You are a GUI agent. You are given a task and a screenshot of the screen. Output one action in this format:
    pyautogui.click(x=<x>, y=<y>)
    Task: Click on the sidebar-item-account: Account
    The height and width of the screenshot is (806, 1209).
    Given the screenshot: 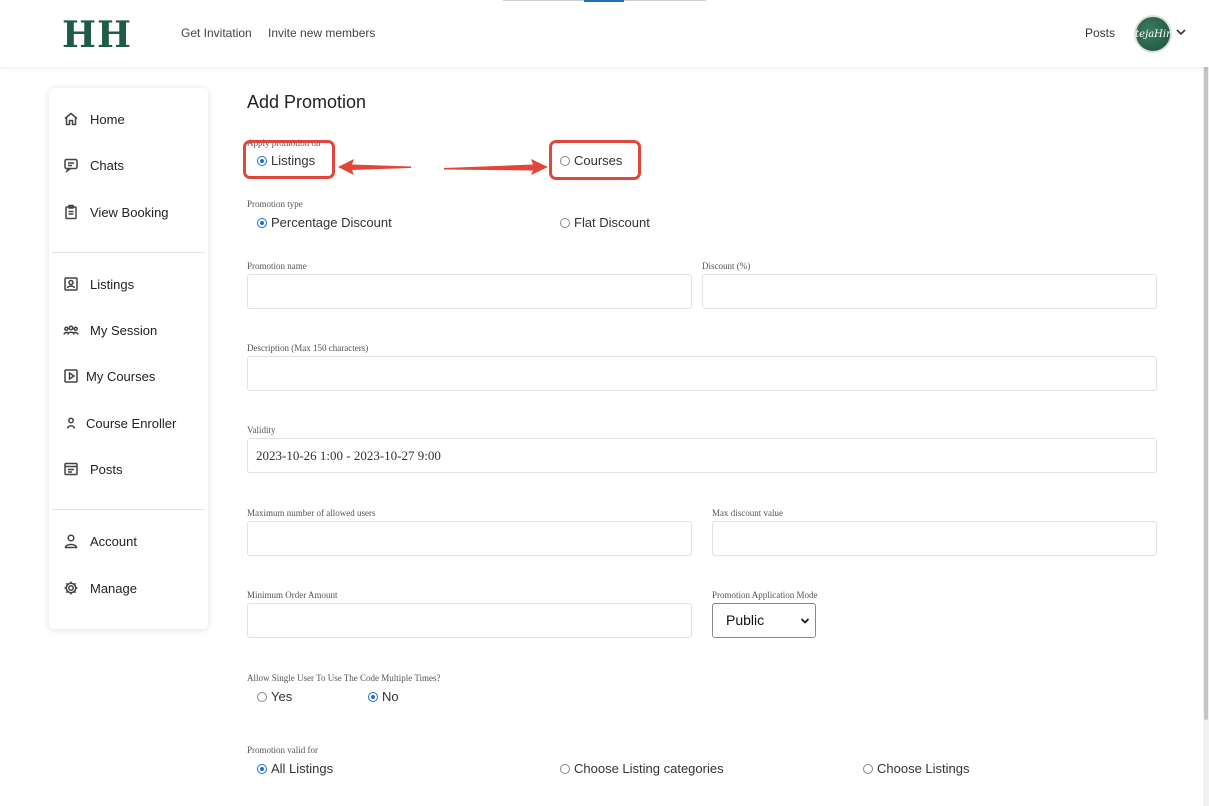 What is the action you would take?
    pyautogui.click(x=100, y=541)
    